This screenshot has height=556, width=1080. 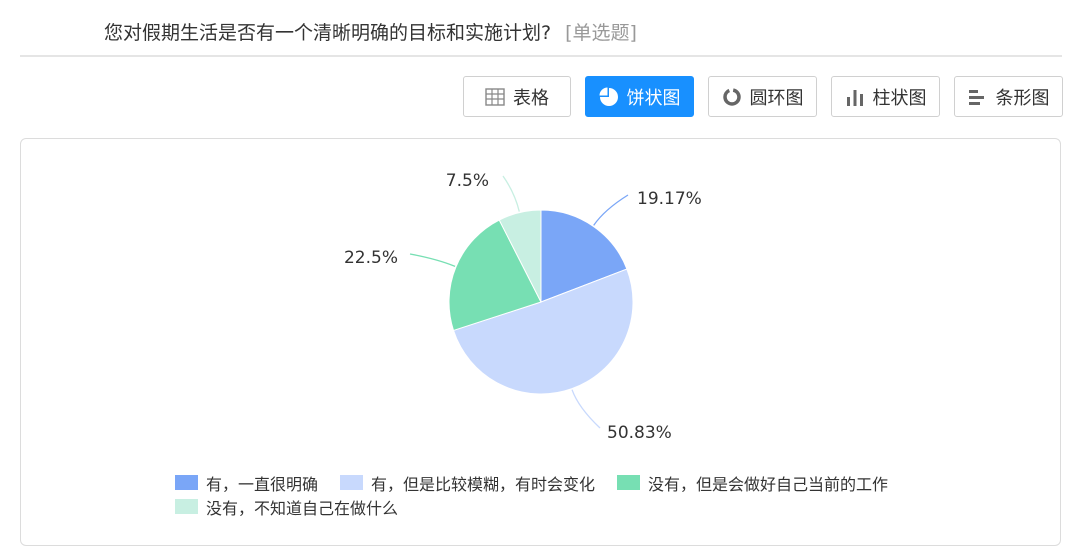 What do you see at coordinates (467, 181) in the screenshot?
I see `slice-label: 7.5%` at bounding box center [467, 181].